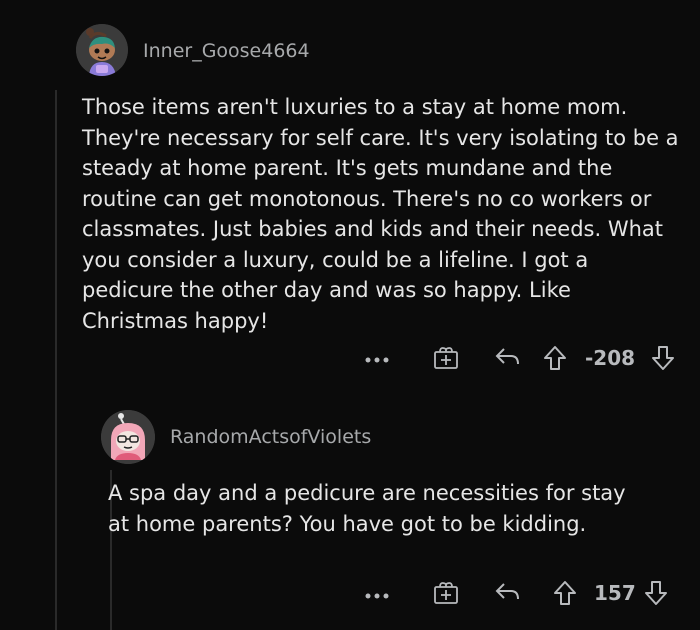 The image size is (700, 630). I want to click on vote-score: -208, so click(610, 358).